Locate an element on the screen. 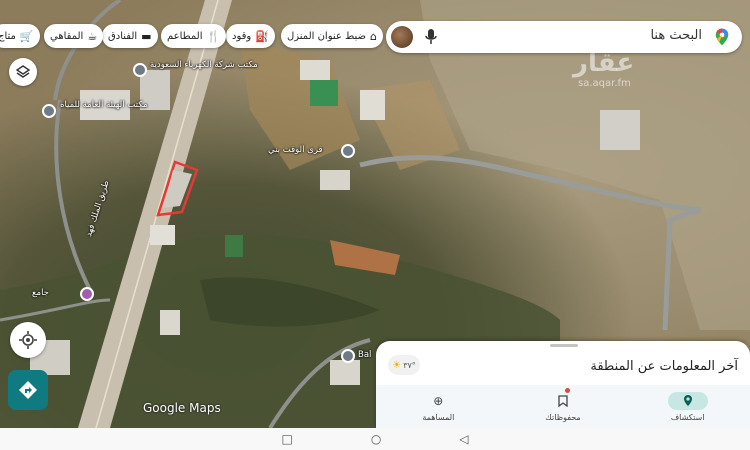 This screenshot has height=450, width=750. system-navigation-bar: □ ○ ◁ is located at coordinates (375, 439).